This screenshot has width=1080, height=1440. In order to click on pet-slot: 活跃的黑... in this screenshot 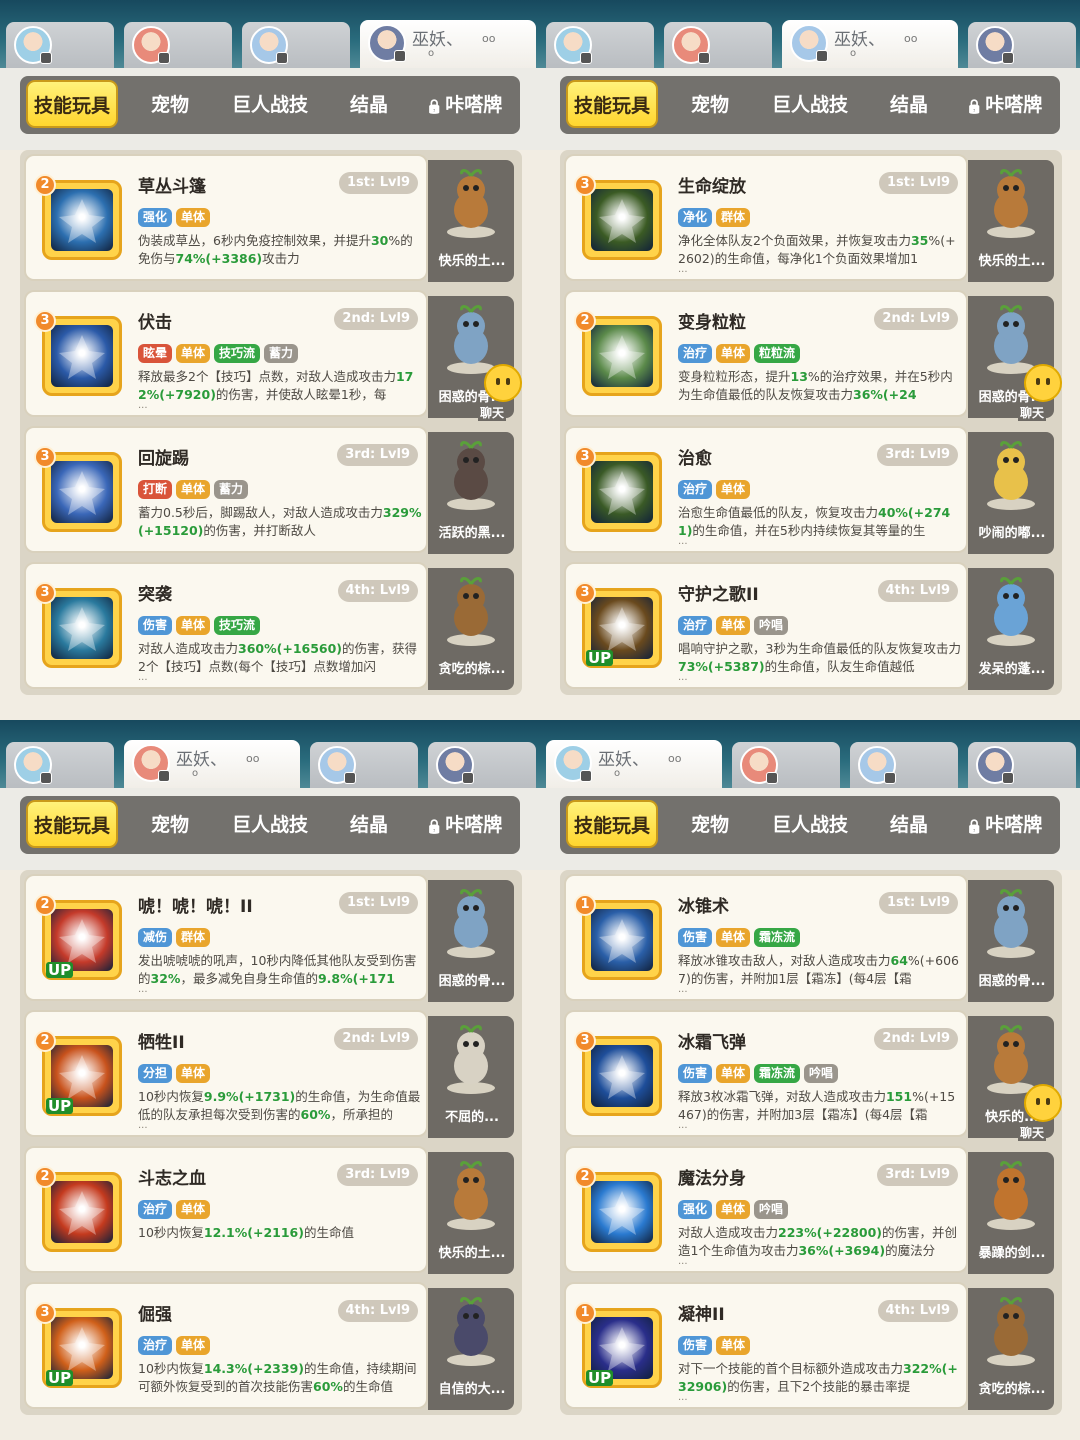, I will do `click(471, 493)`.